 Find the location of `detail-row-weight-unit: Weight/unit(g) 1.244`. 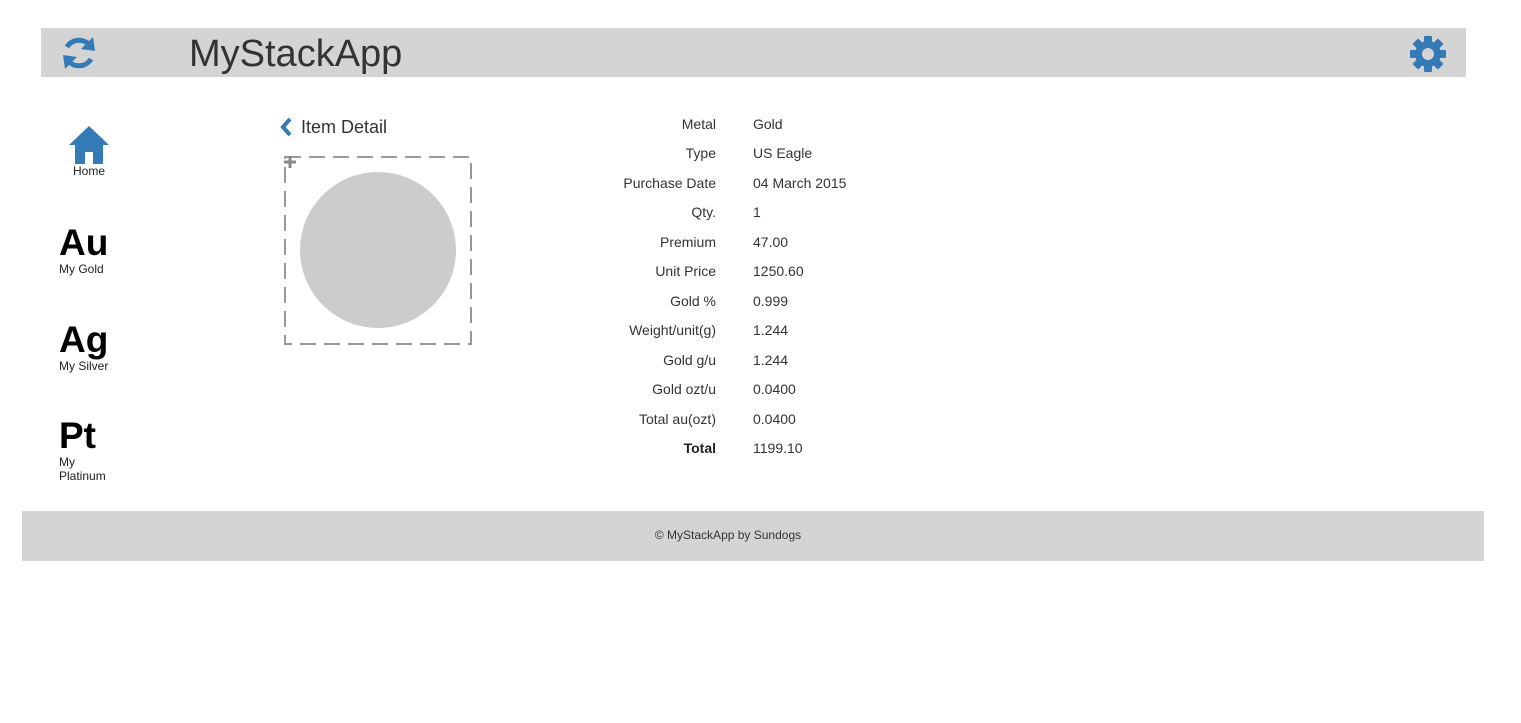

detail-row-weight-unit: Weight/unit(g) 1.244 is located at coordinates (760, 330).